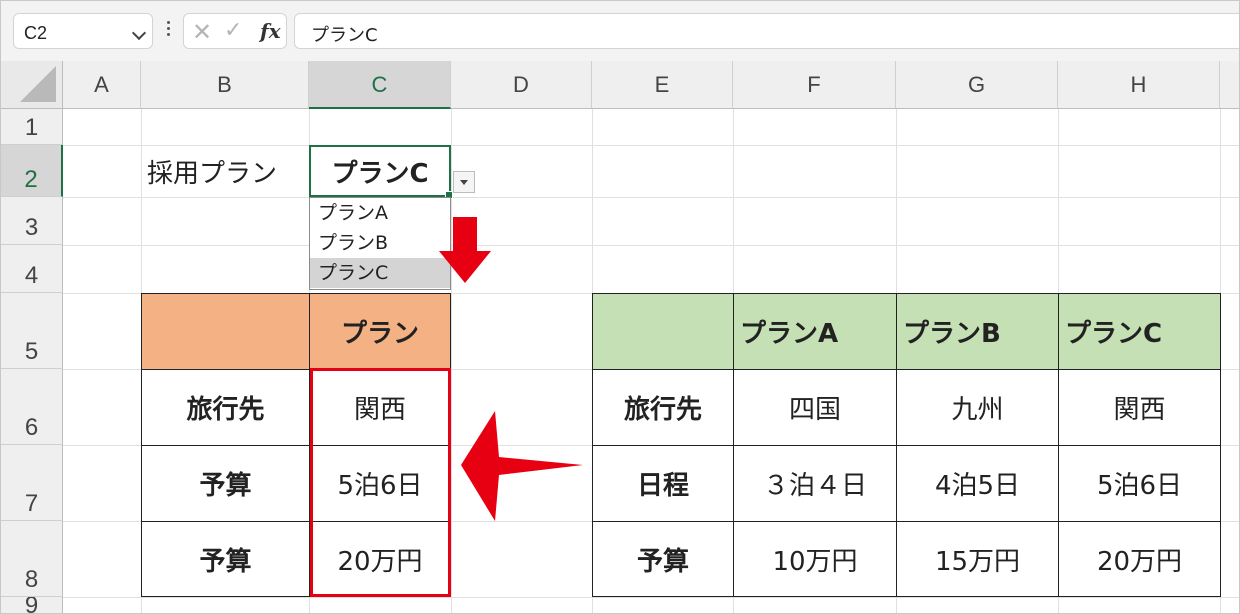 The image size is (1240, 614). What do you see at coordinates (380, 482) in the screenshot?
I see `highlight-box` at bounding box center [380, 482].